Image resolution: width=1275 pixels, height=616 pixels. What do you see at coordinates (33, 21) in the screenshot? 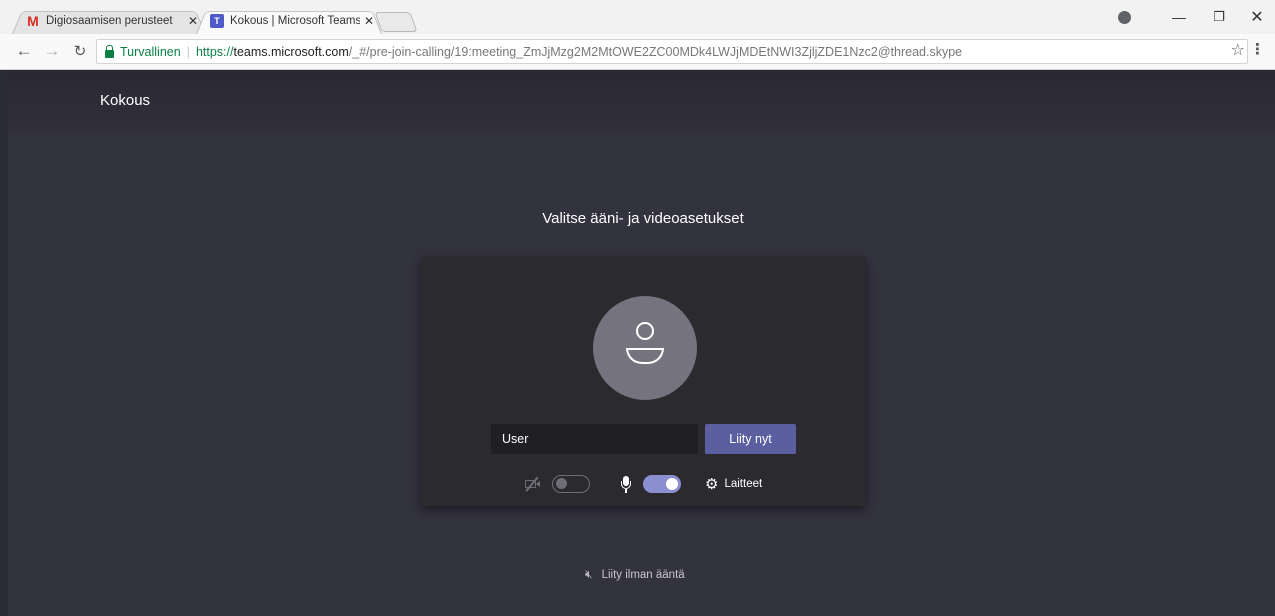
I see `gmail-icon: M` at bounding box center [33, 21].